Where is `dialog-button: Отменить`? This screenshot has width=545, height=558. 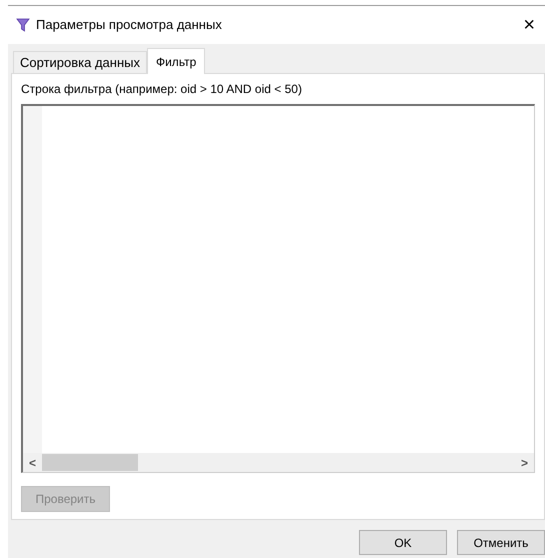
dialog-button: Отменить is located at coordinates (501, 542).